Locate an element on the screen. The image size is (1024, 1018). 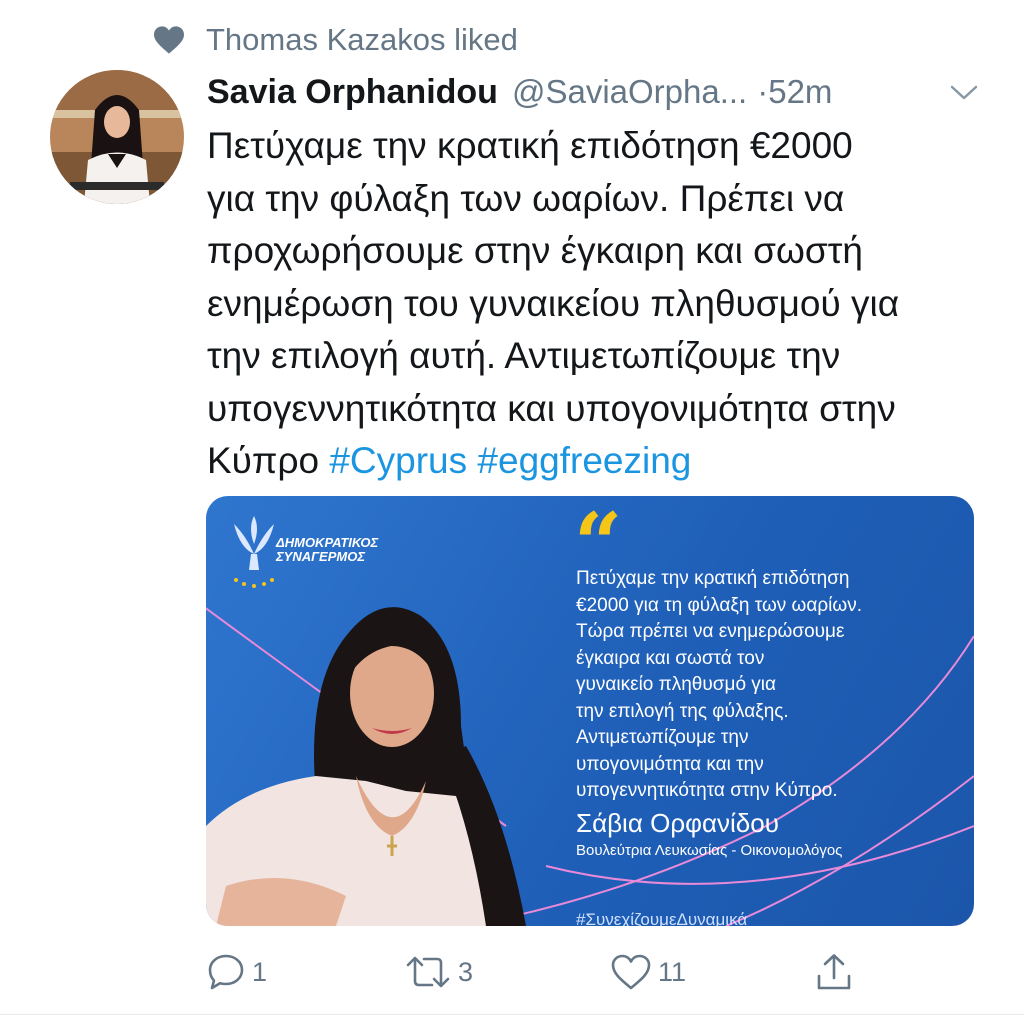
signature-role: Βουλεύτρια Λευκωσίας - Οικονομολόγος is located at coordinates (709, 850).